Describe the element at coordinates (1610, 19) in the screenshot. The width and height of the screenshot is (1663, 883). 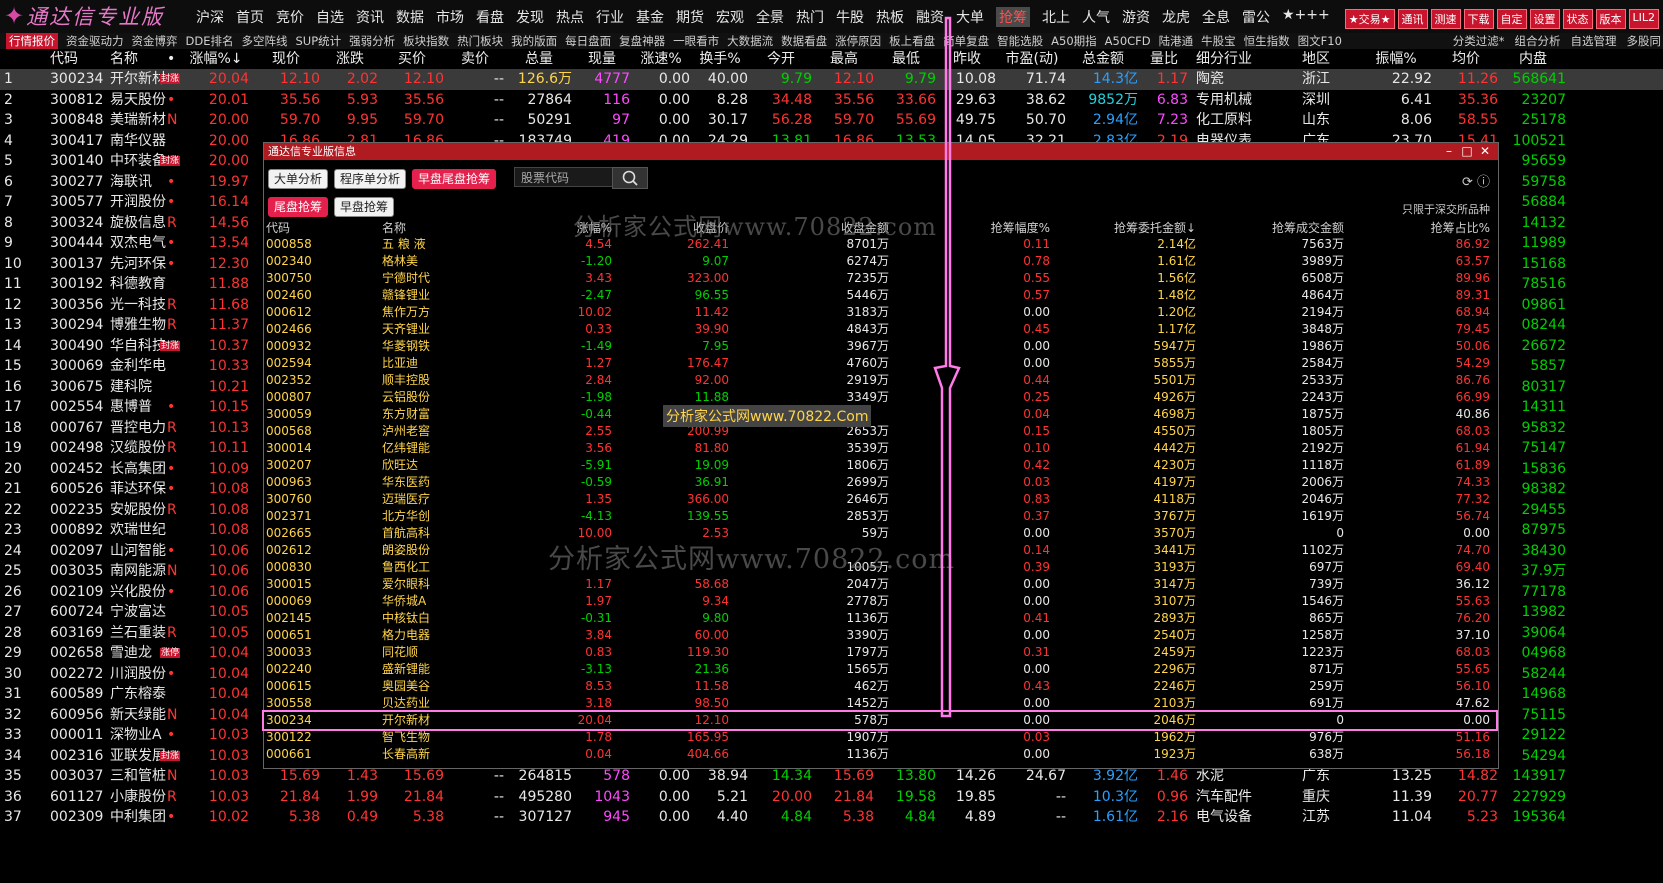
I see `top-right-button: 版本` at that location.